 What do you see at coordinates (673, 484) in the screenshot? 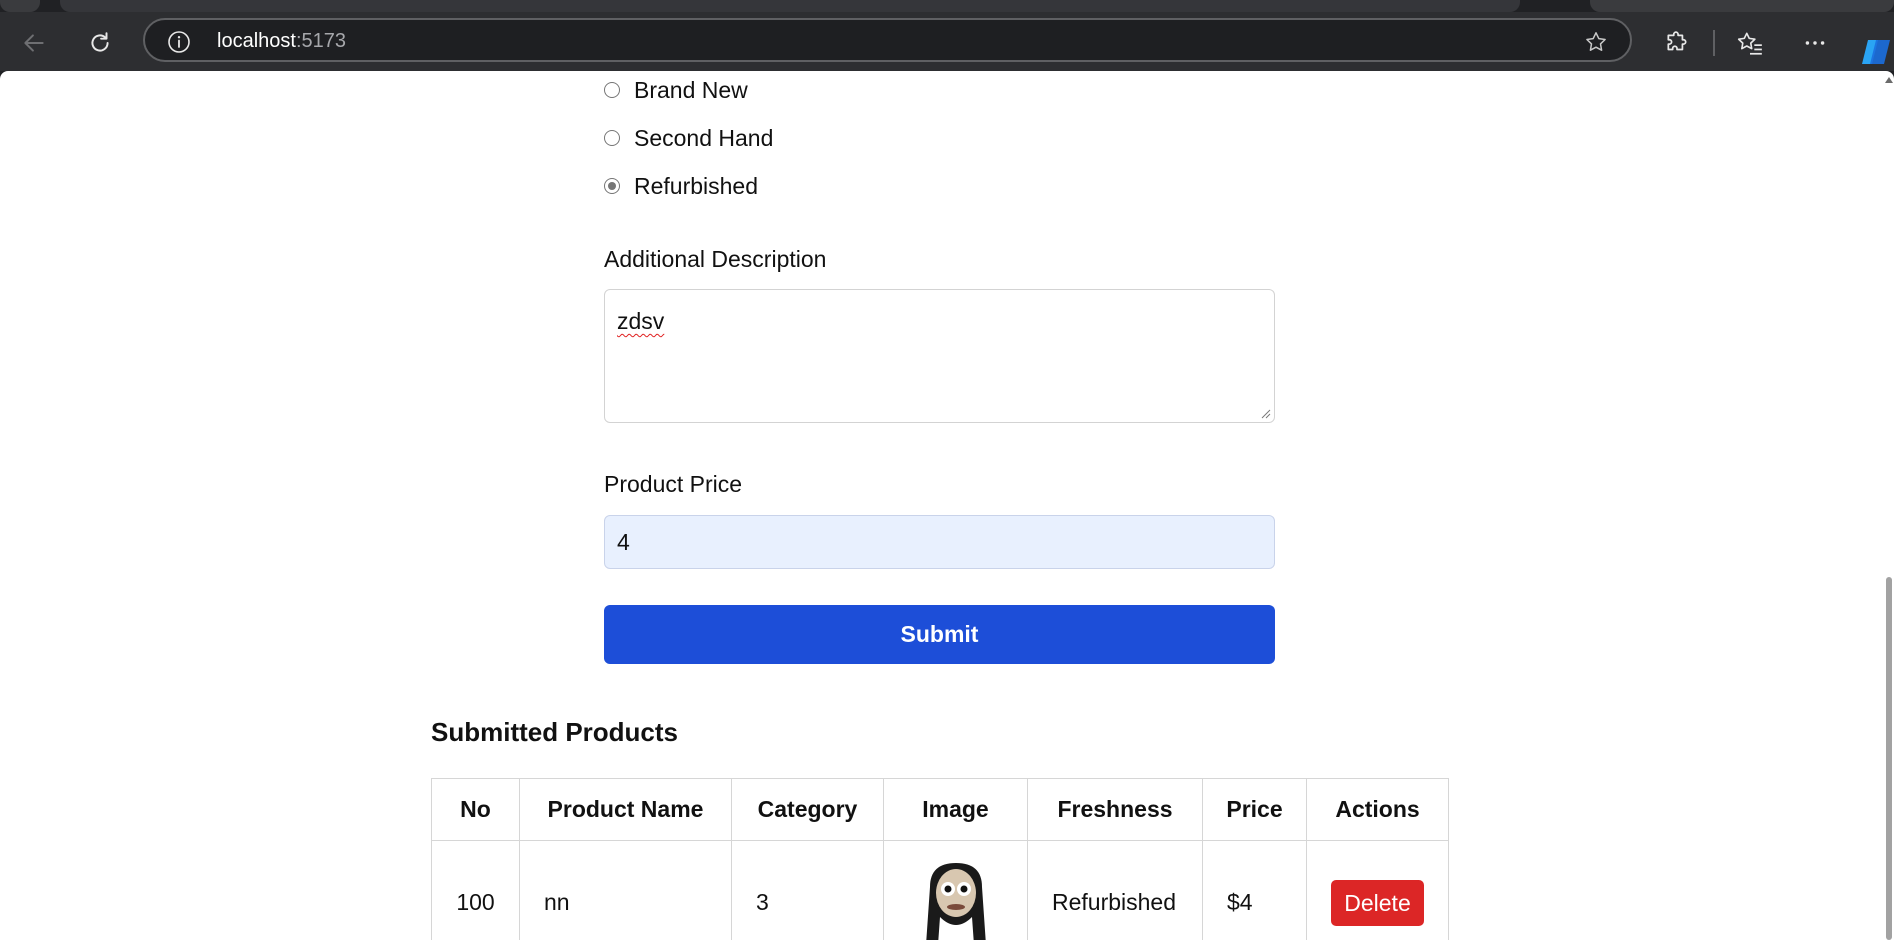
I see `price-label: Product Price` at bounding box center [673, 484].